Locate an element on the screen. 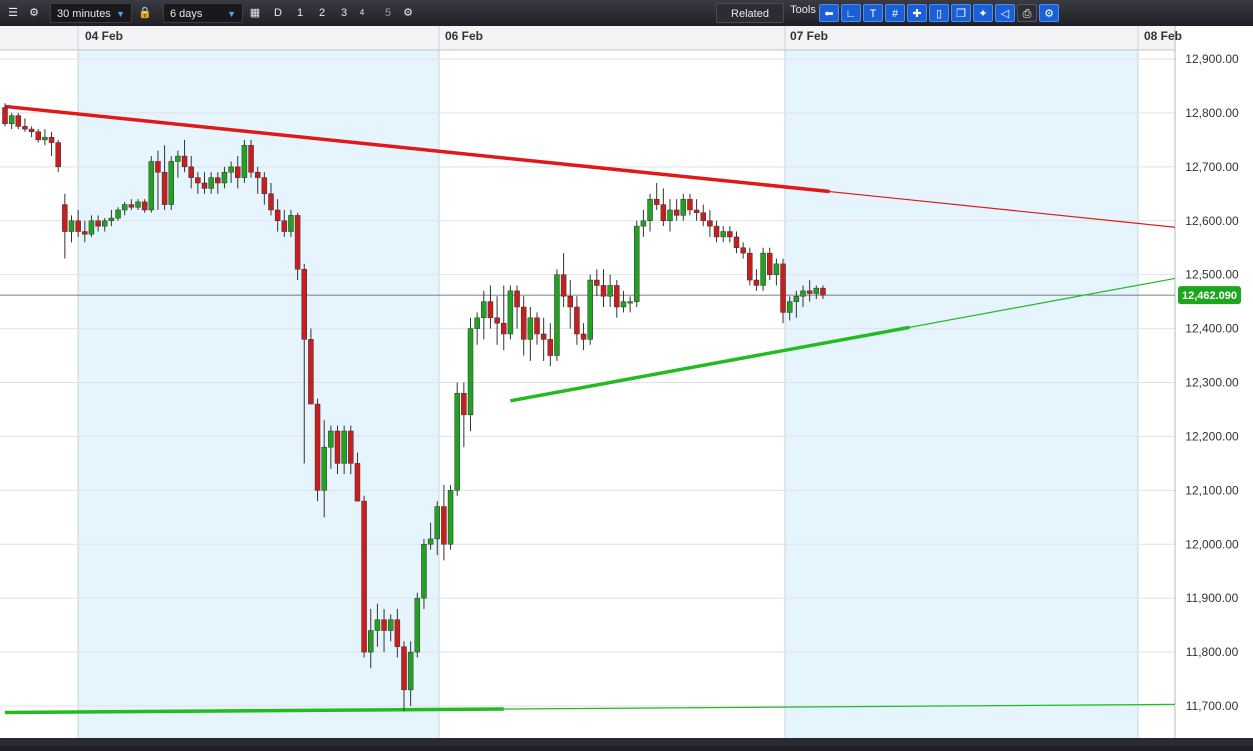  range-select: 6 days ▼ is located at coordinates (203, 13).